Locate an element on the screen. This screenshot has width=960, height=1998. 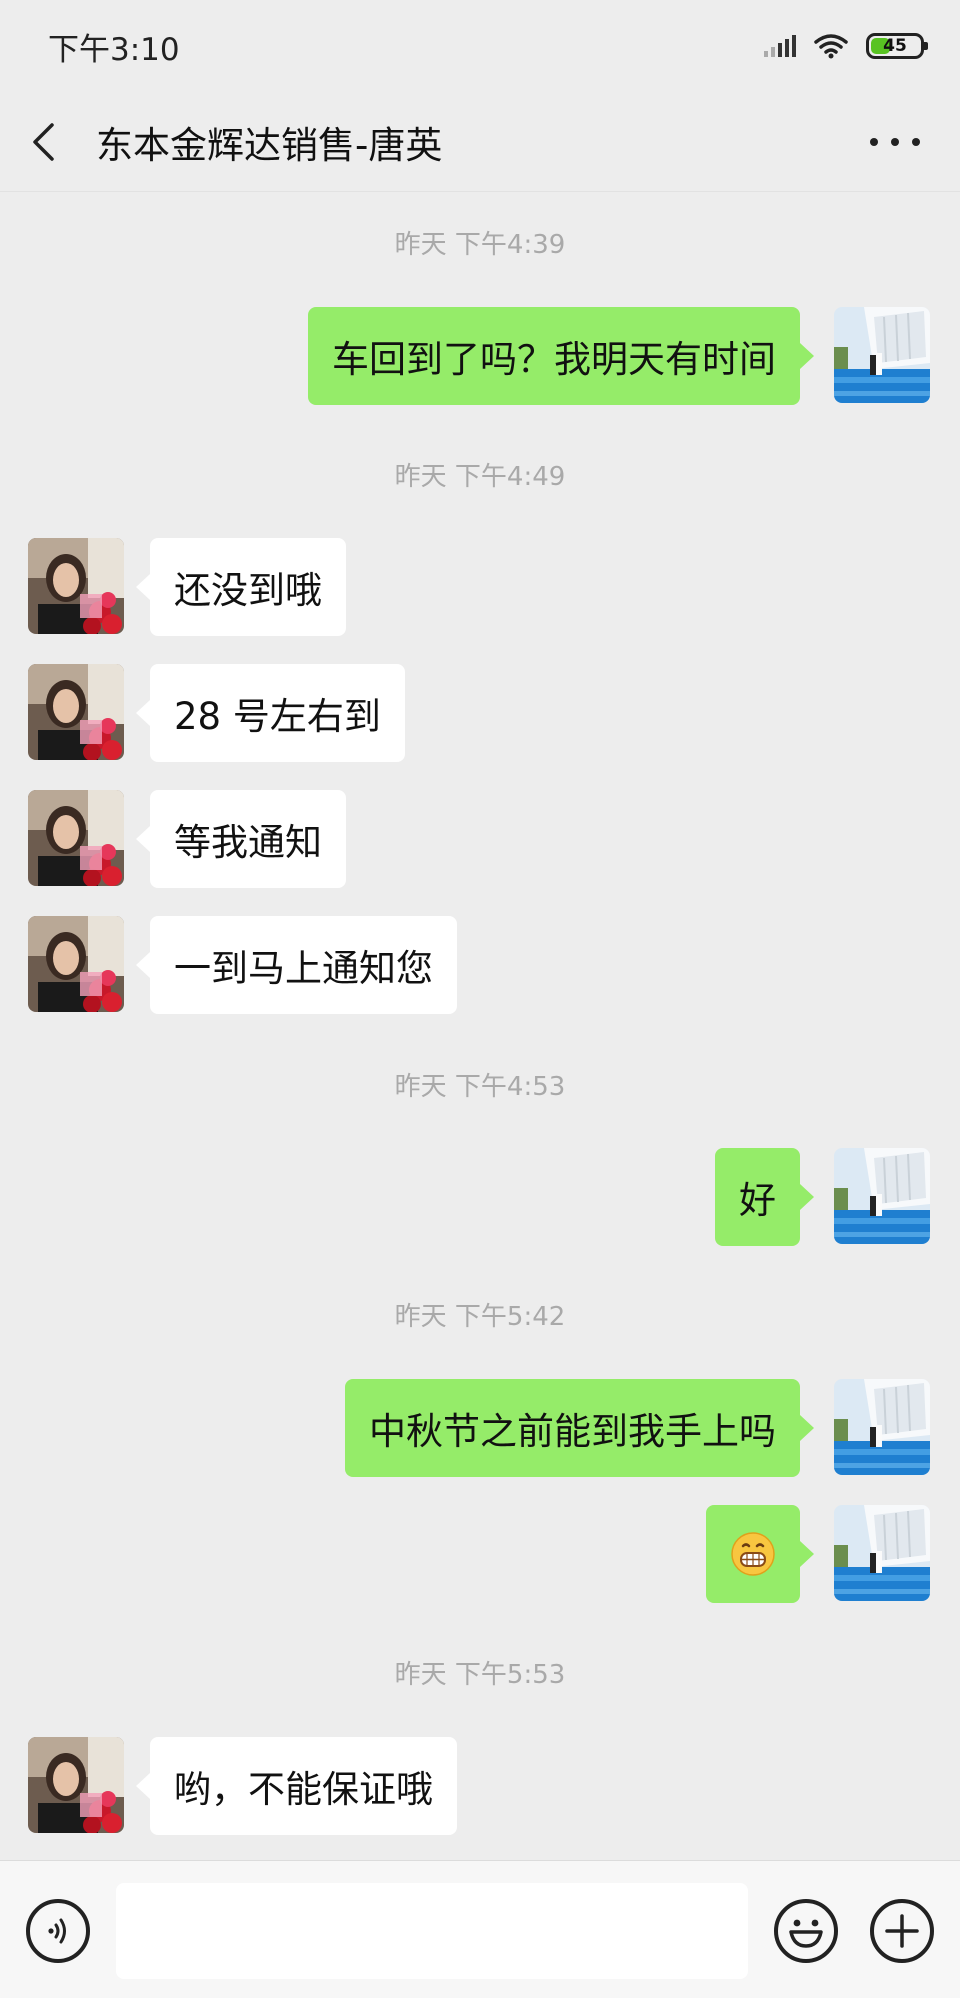
wifi-icon is located at coordinates (831, 46).